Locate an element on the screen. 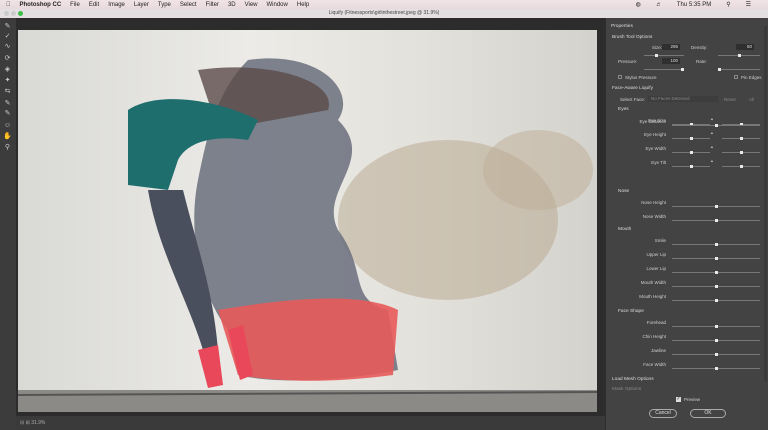 This screenshot has height=430, width=768. mouth-width-slider is located at coordinates (716, 286).